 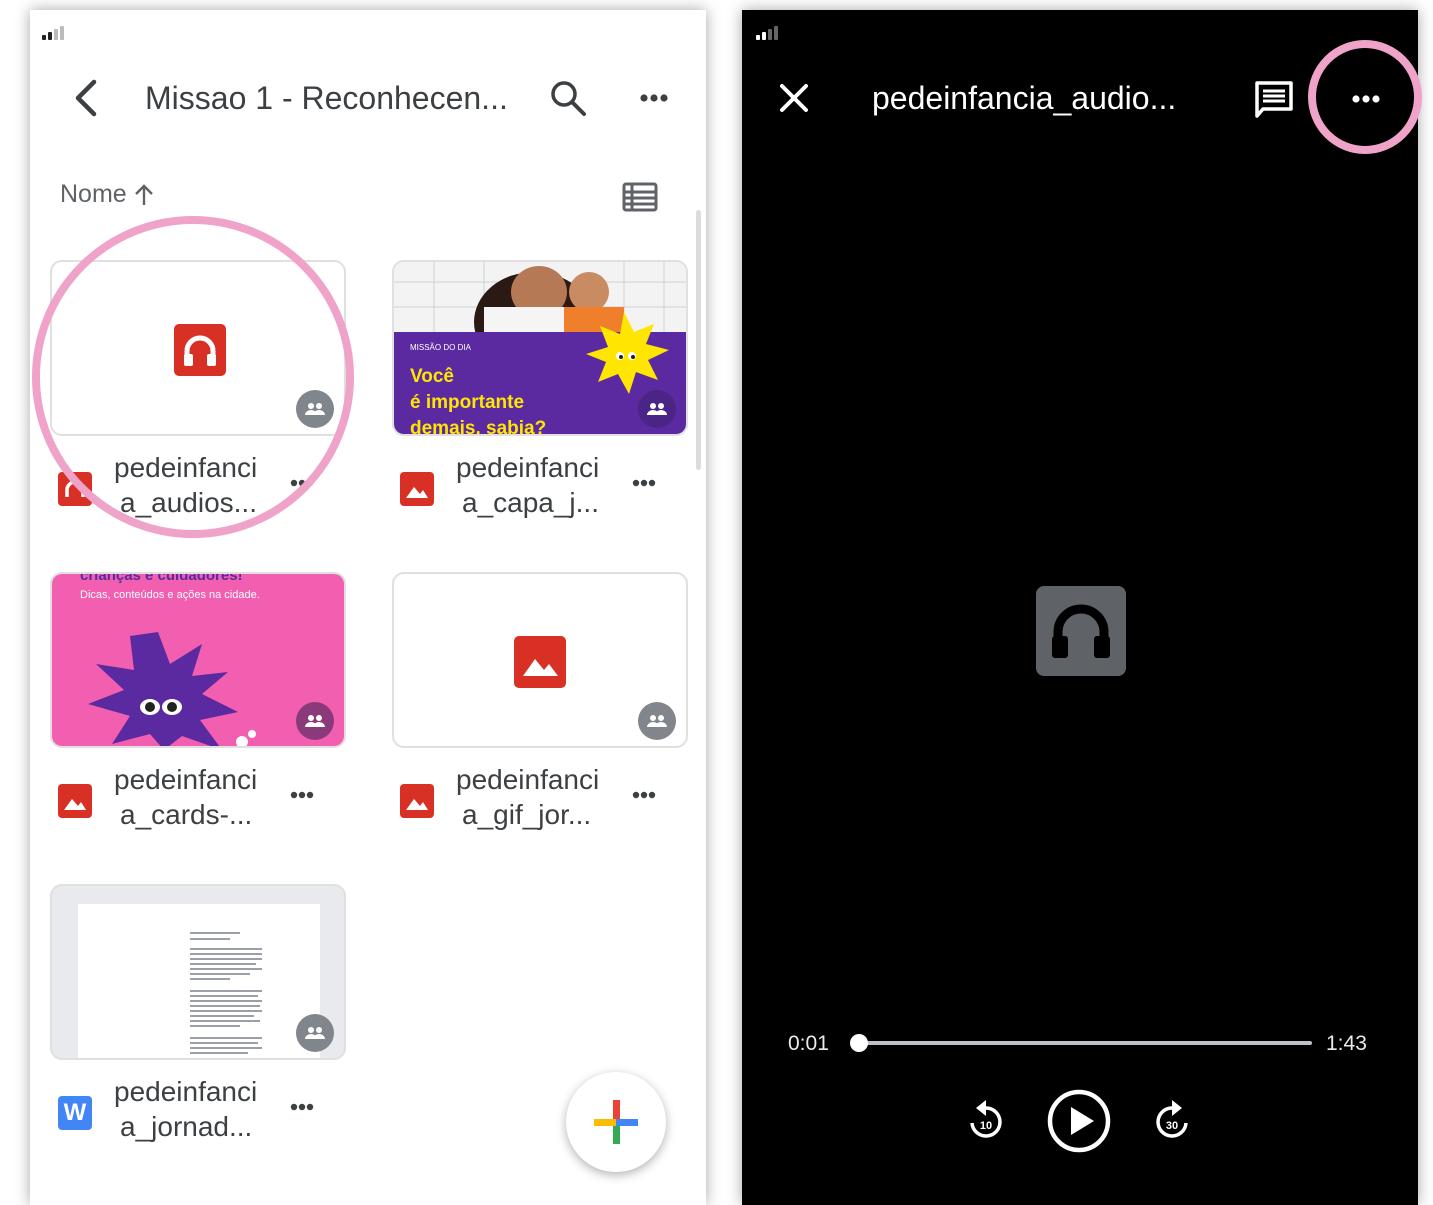 What do you see at coordinates (75, 1113) in the screenshot?
I see `word-doc-icon: W` at bounding box center [75, 1113].